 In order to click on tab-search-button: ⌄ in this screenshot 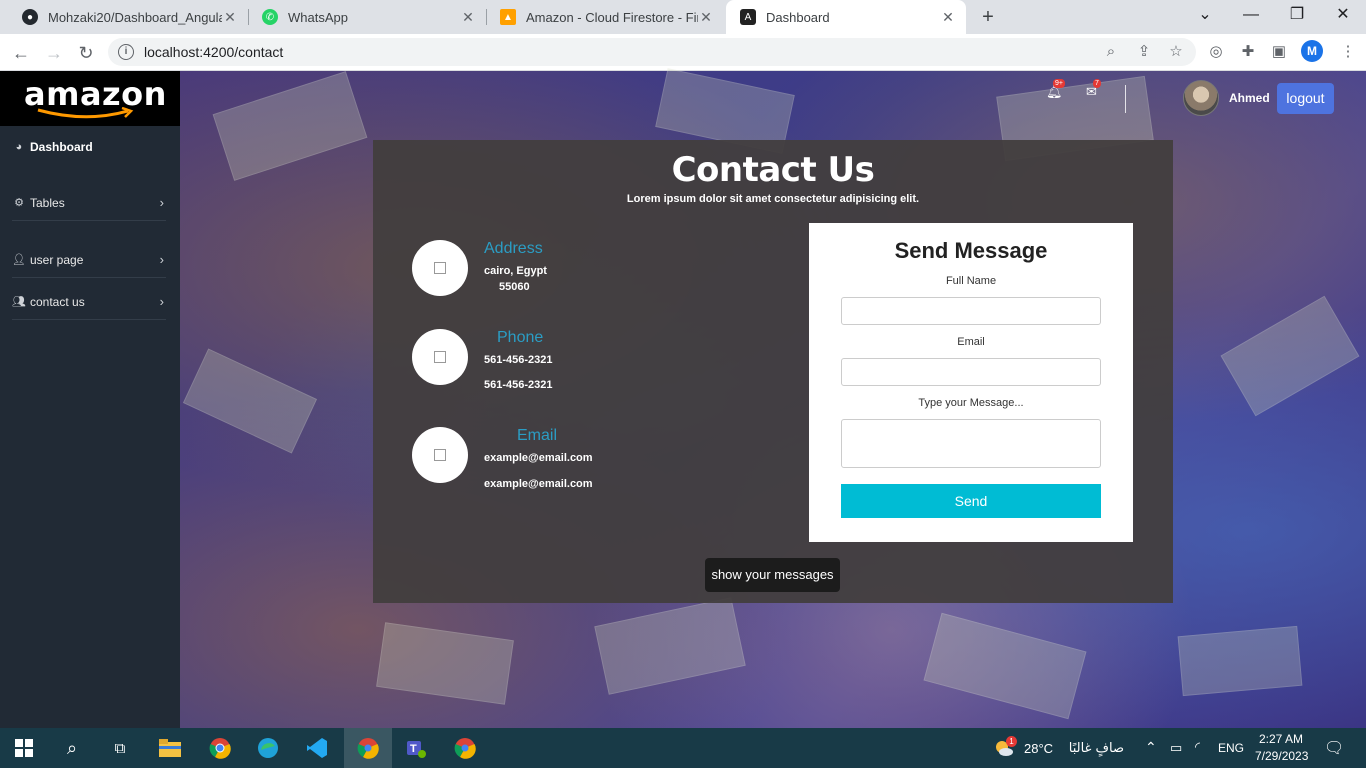, I will do `click(1205, 17)`.